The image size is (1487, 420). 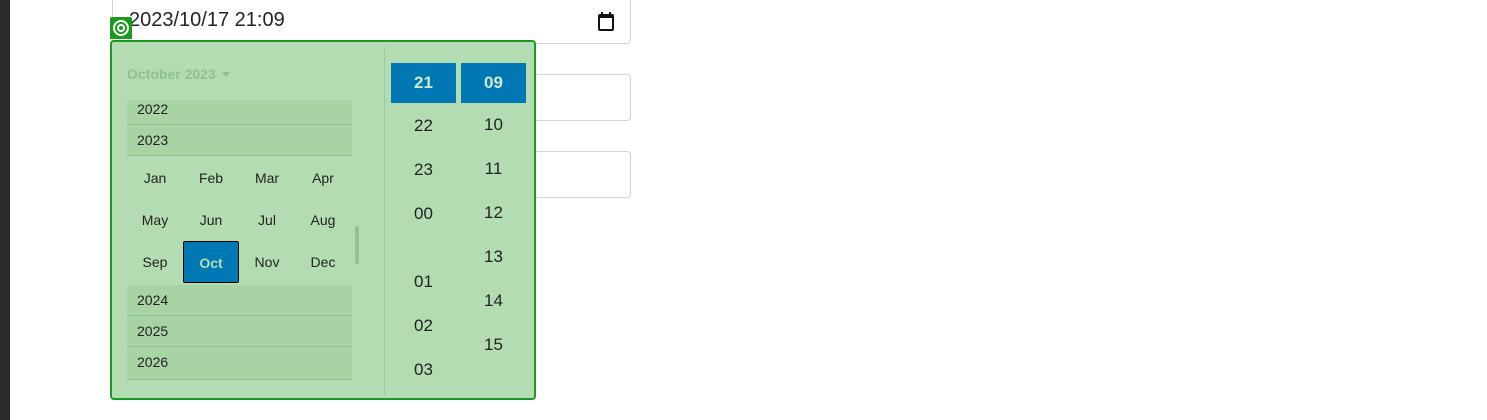 What do you see at coordinates (493, 125) in the screenshot?
I see `minute-option-10: 10` at bounding box center [493, 125].